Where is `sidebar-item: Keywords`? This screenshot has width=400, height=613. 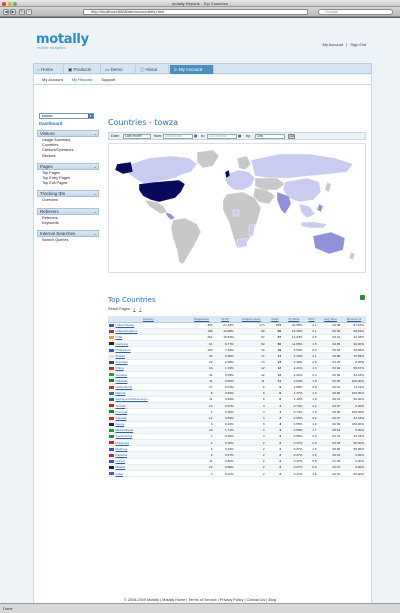 sidebar-item: Keywords is located at coordinates (70, 223).